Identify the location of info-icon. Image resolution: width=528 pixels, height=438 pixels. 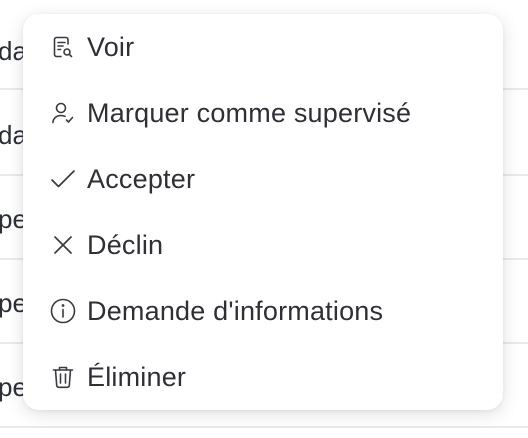
(63, 311).